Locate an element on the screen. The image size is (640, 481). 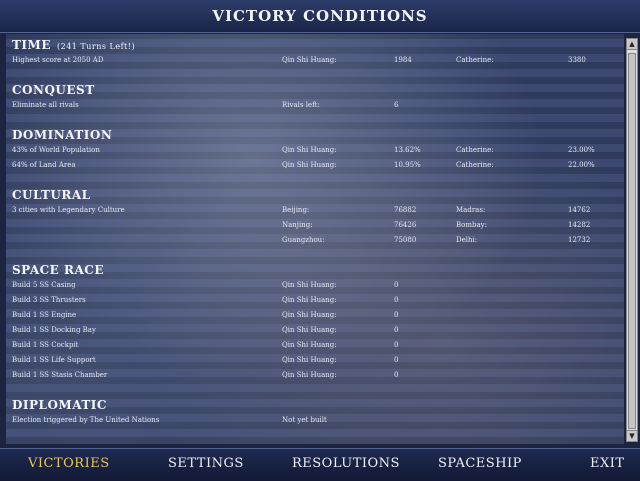
condition-label: Eliminate all rivals is located at coordinates (45, 105).